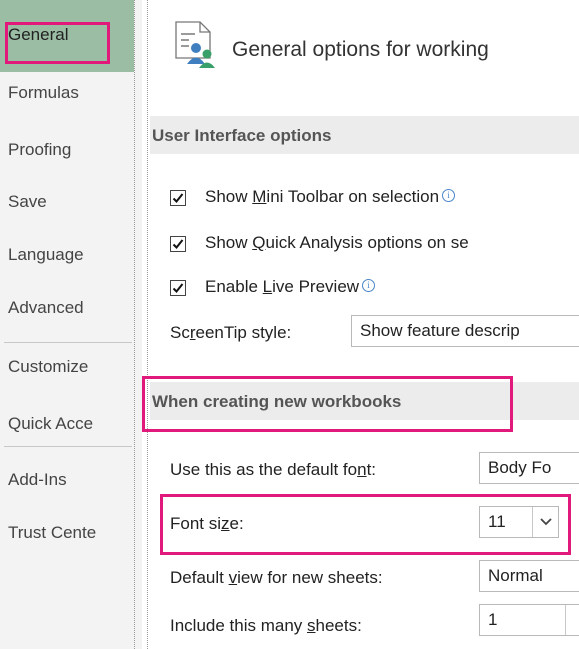  What do you see at coordinates (290, 287) in the screenshot?
I see `live-preview-label: Enable Live Preview i` at bounding box center [290, 287].